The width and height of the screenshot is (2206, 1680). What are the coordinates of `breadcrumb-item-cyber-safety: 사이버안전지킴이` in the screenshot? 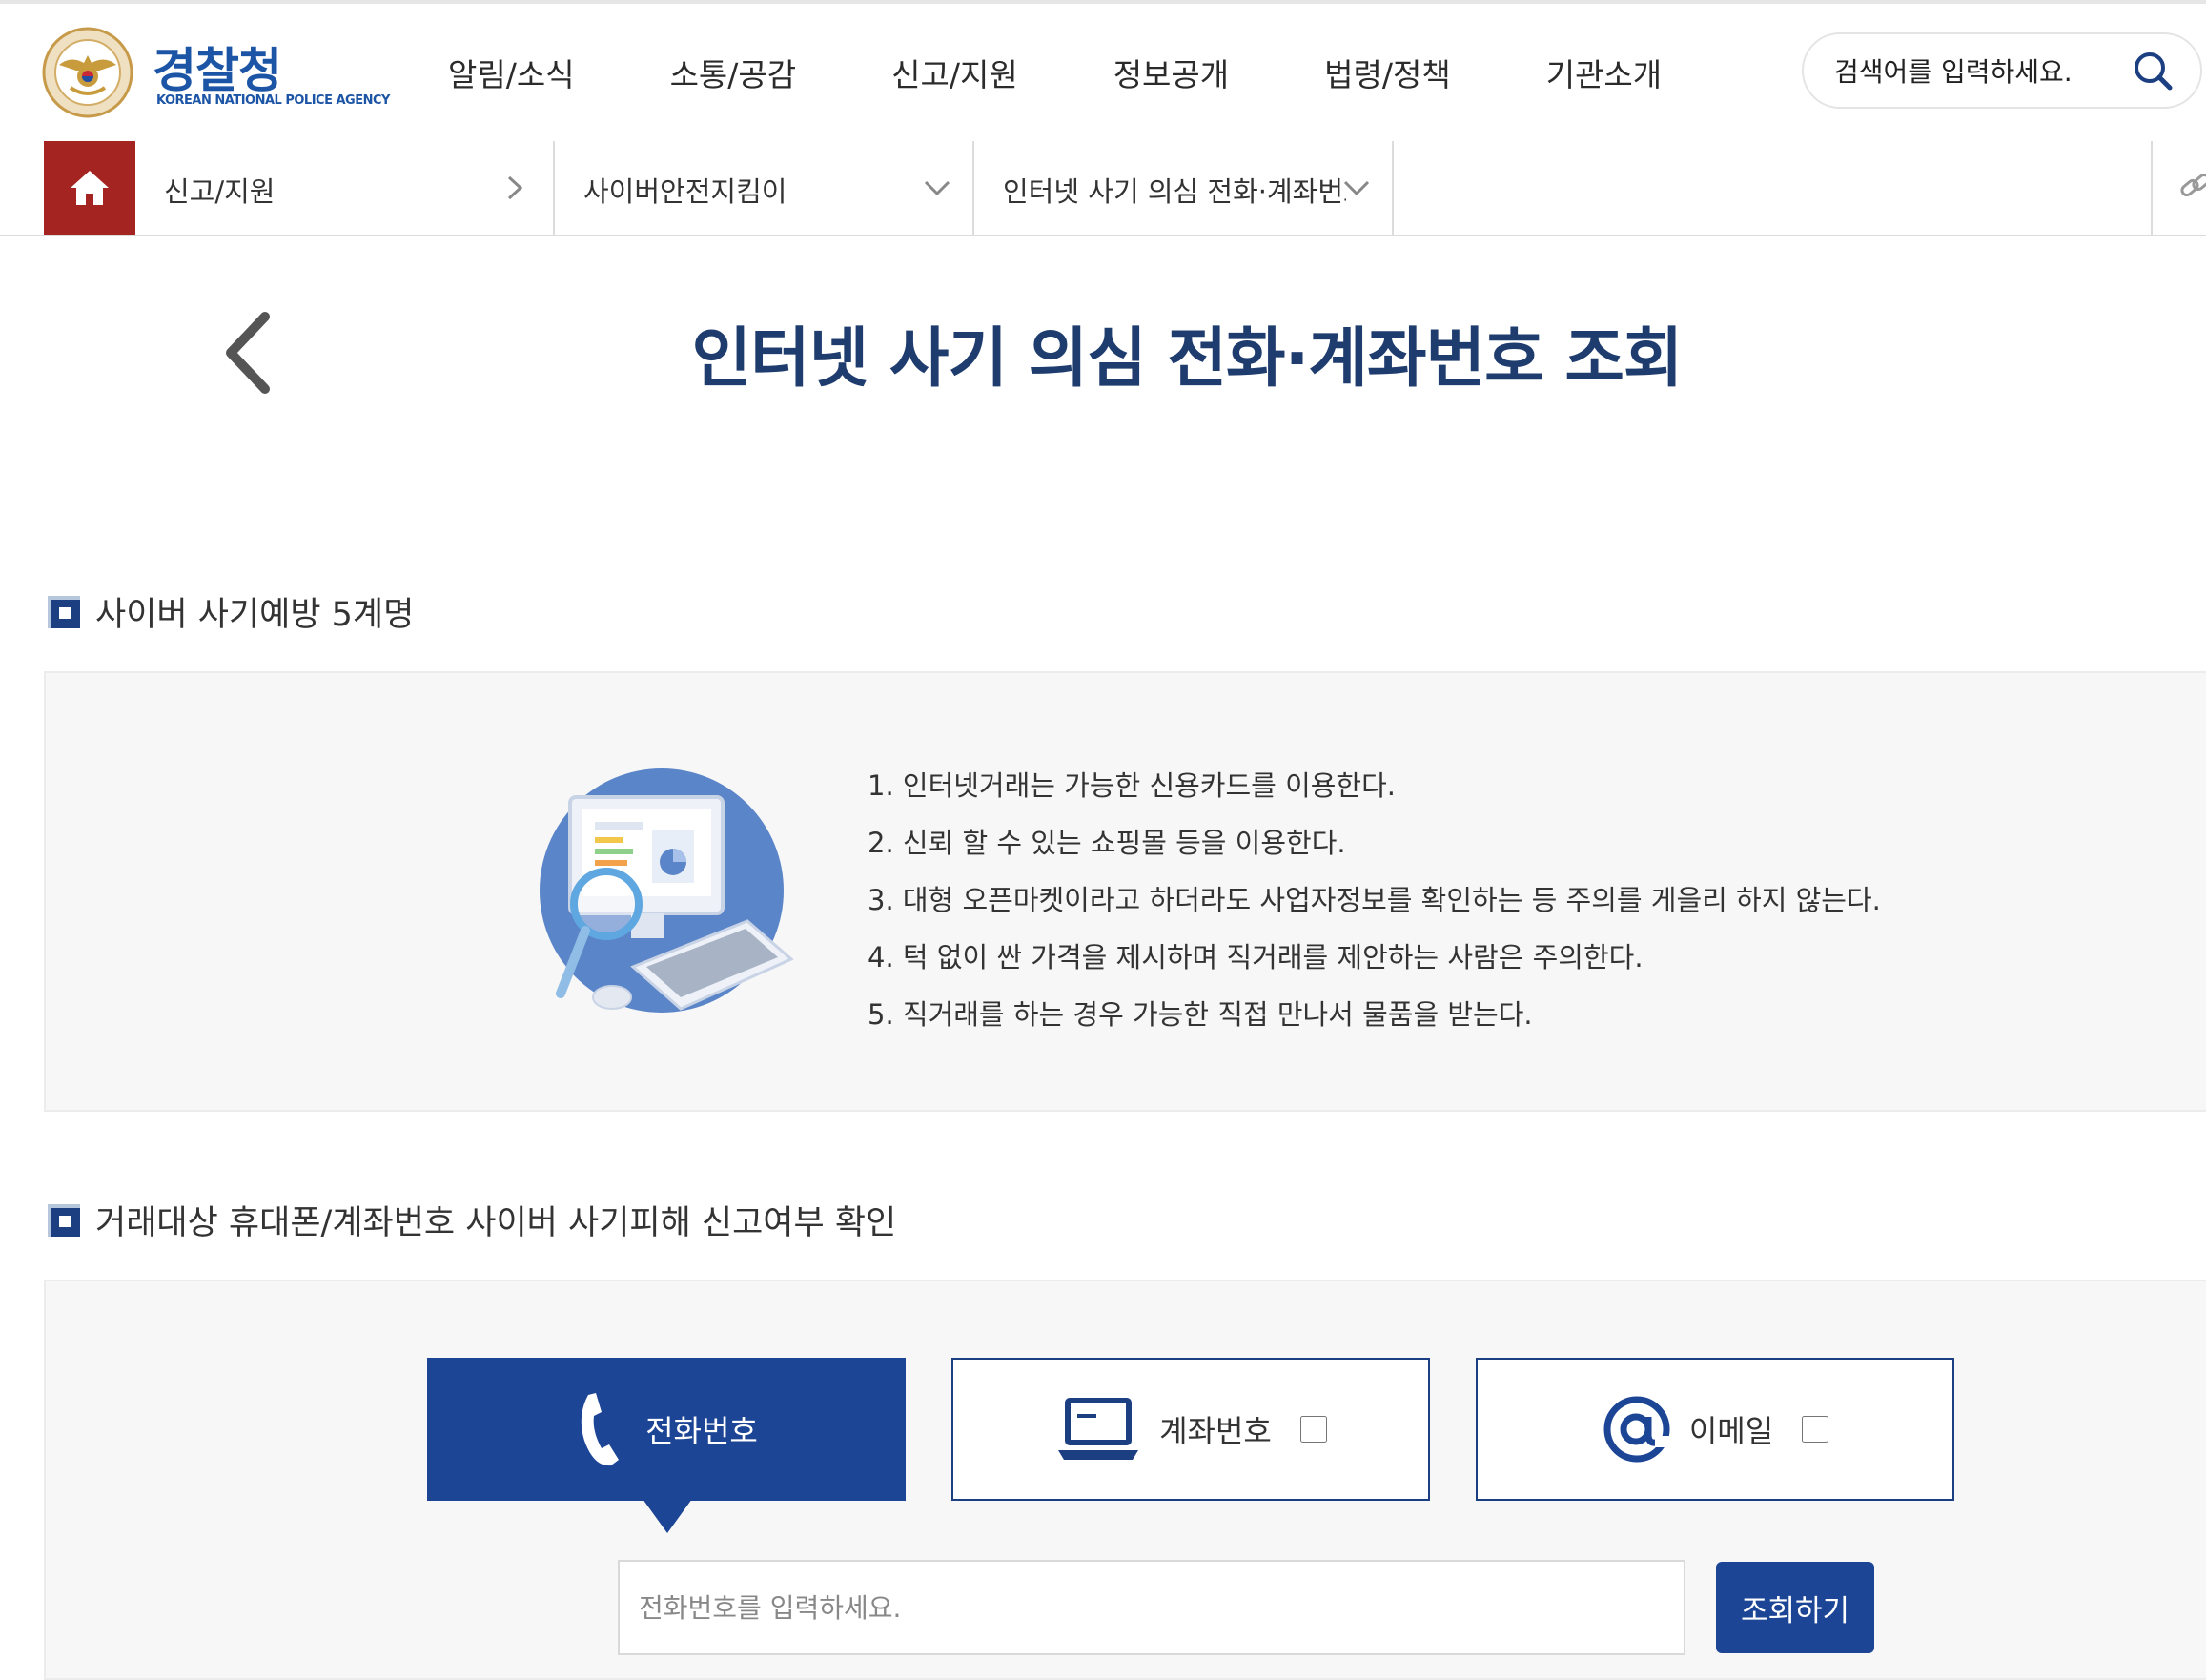 It's located at (764, 188).